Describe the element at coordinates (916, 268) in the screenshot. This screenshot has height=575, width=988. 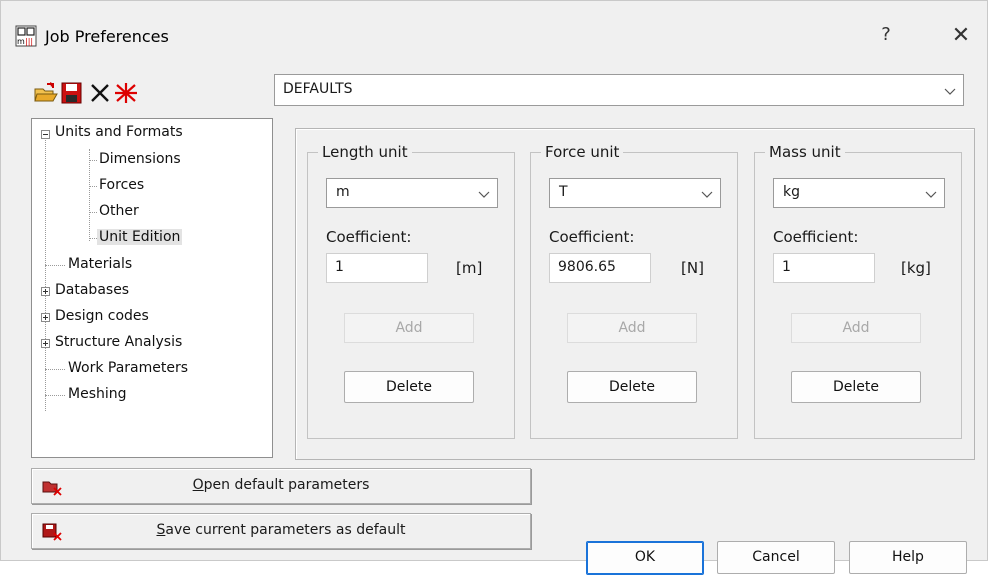
I see `unit-suffix: [kg]` at that location.